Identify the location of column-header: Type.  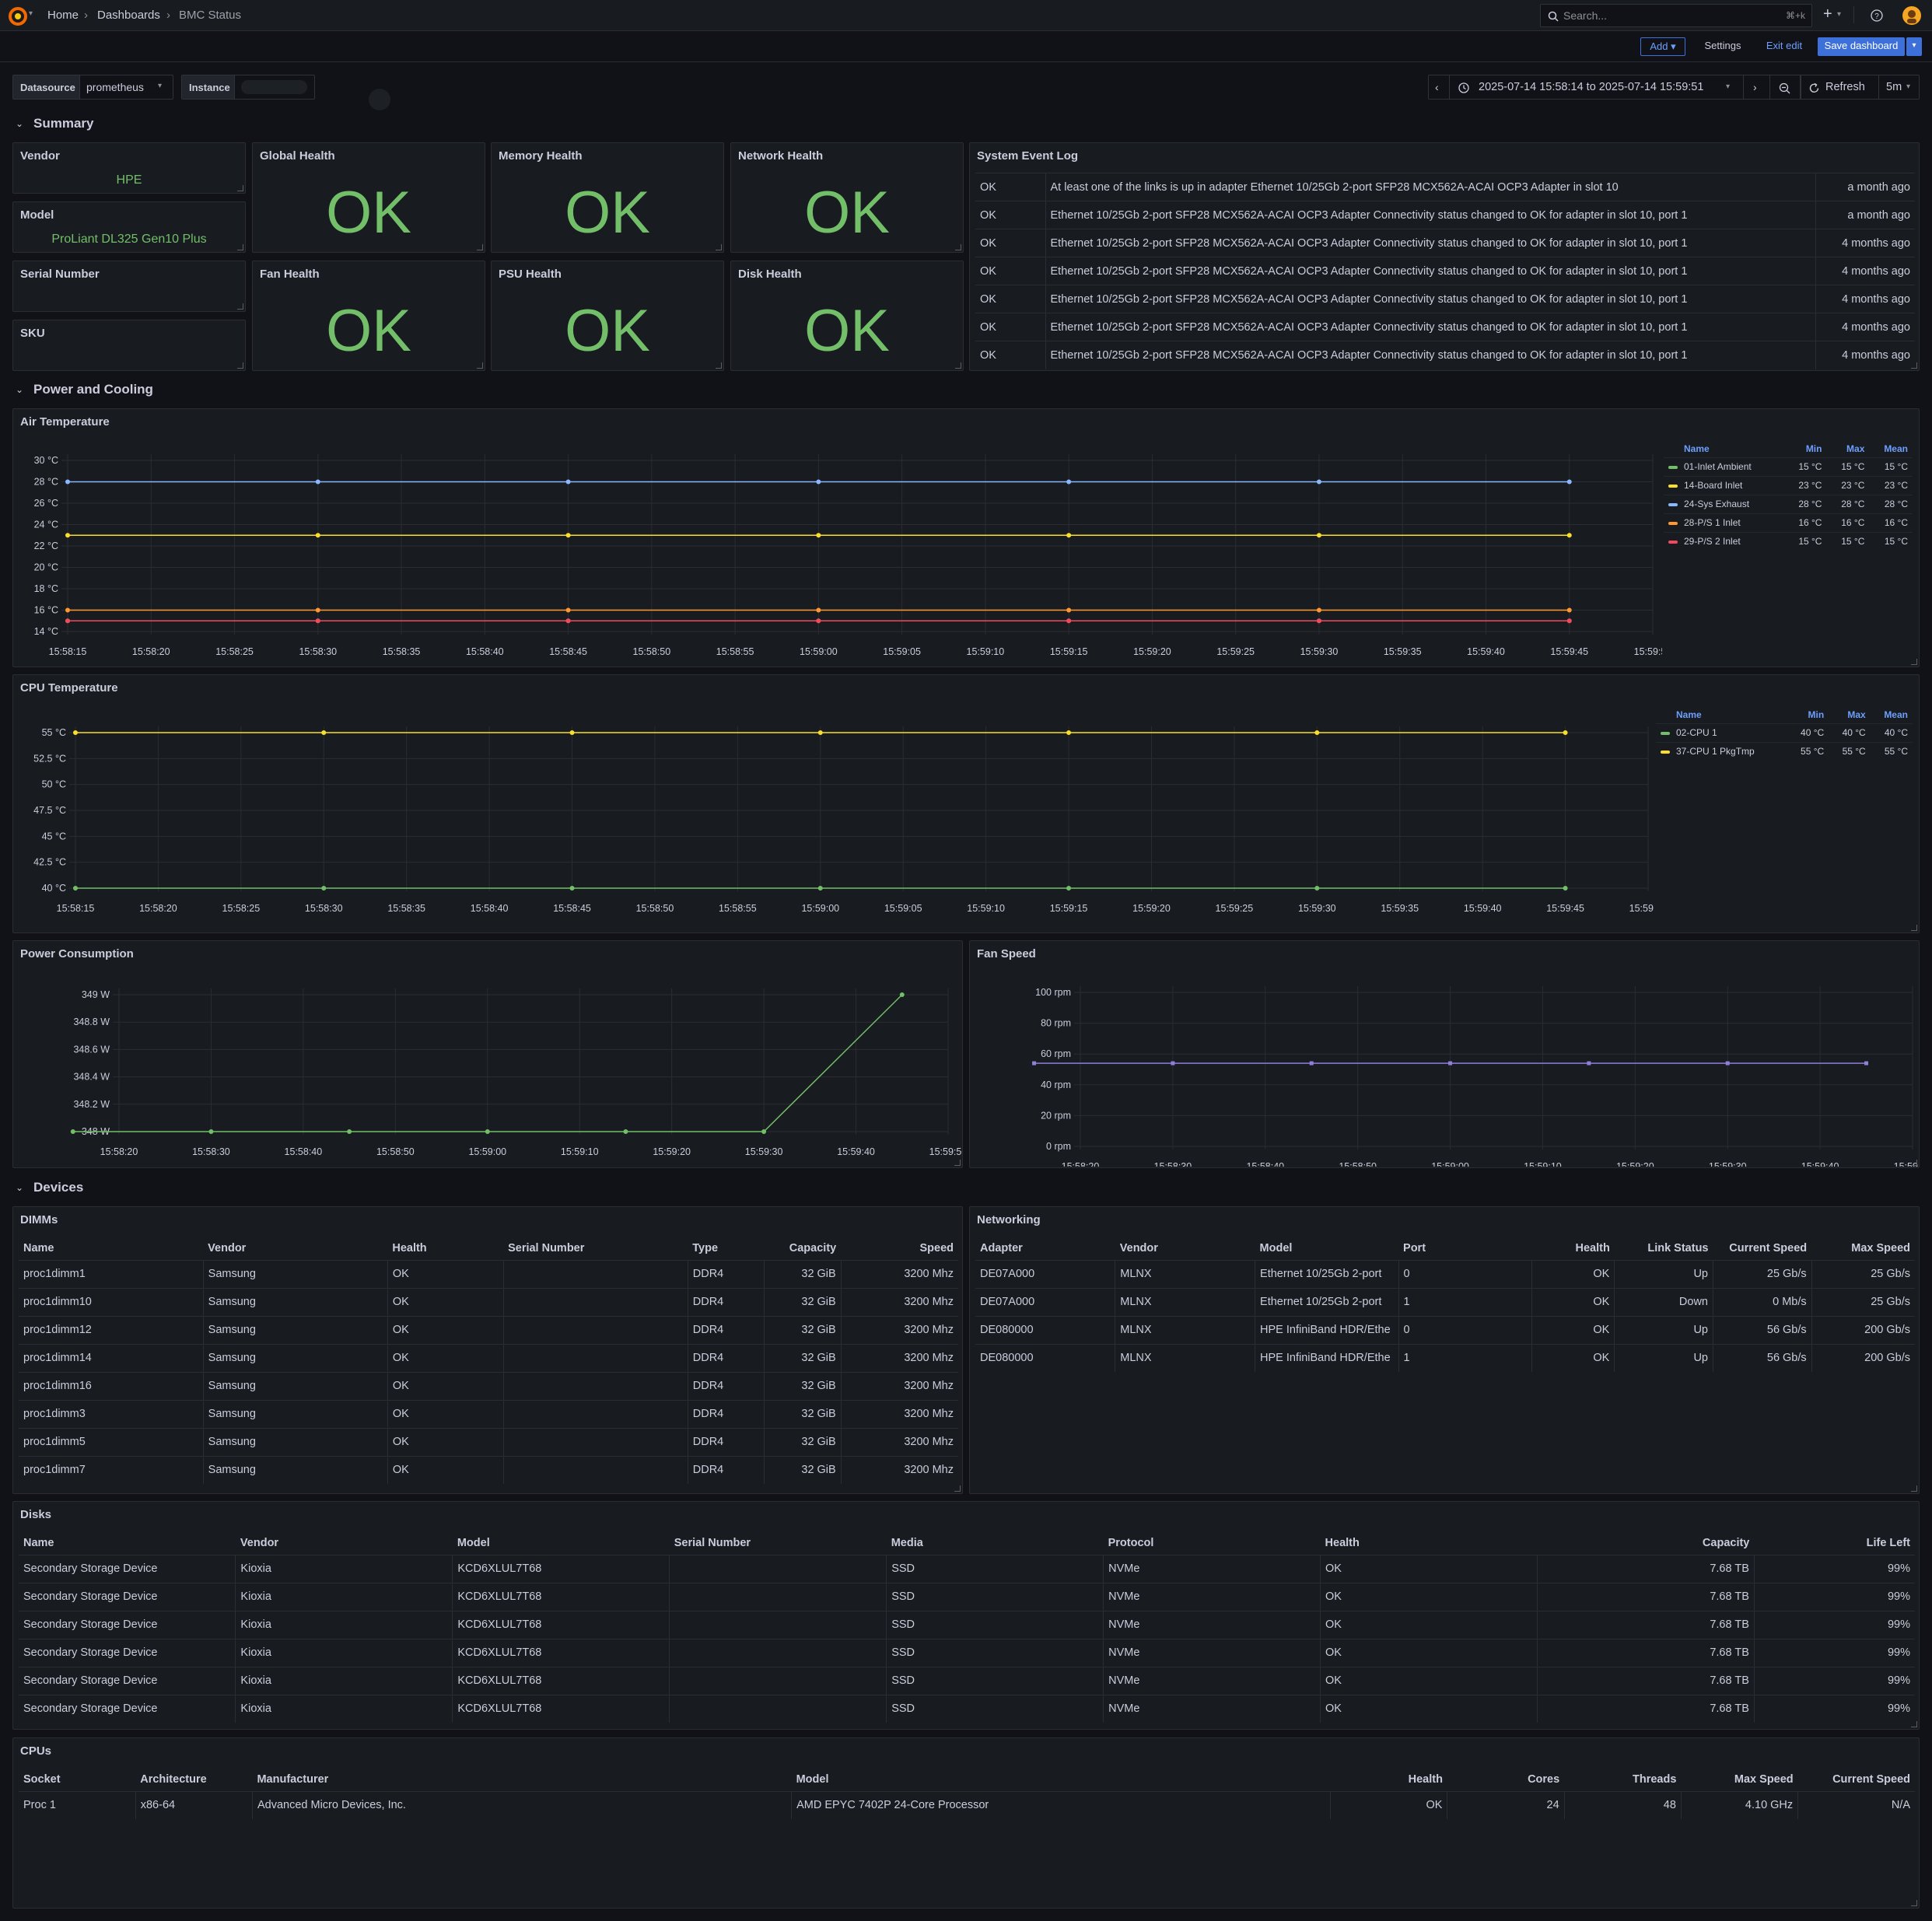
(726, 1248).